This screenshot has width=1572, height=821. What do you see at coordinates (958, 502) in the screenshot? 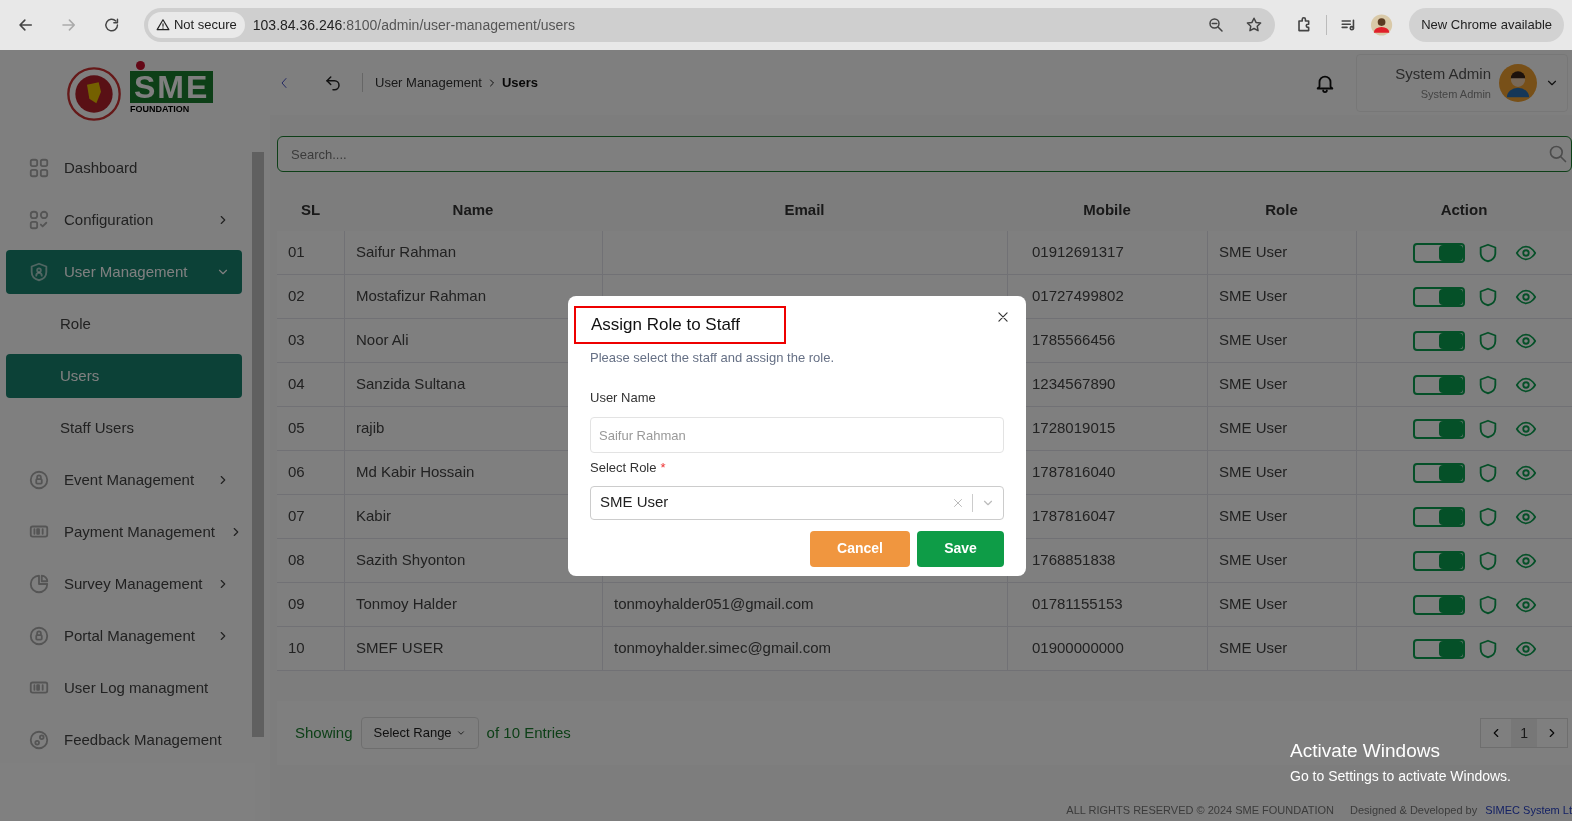
I see `clear-icon` at bounding box center [958, 502].